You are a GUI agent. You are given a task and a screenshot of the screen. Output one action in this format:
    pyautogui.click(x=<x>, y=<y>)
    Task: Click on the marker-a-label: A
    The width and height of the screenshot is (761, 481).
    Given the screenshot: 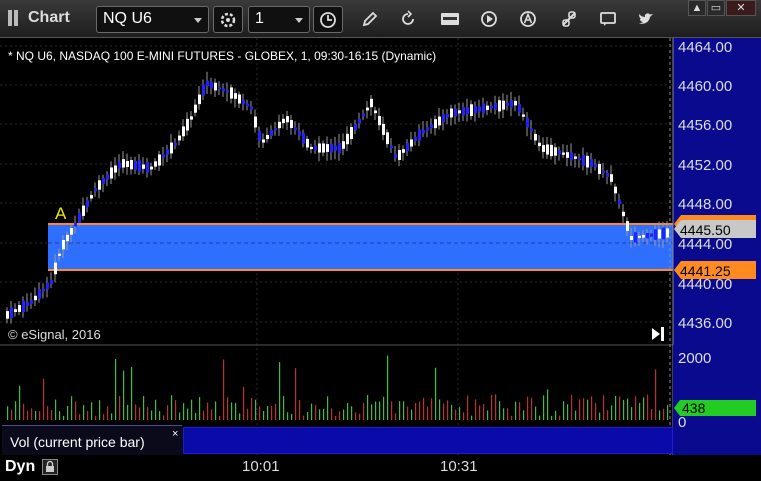 What is the action you would take?
    pyautogui.click(x=61, y=213)
    